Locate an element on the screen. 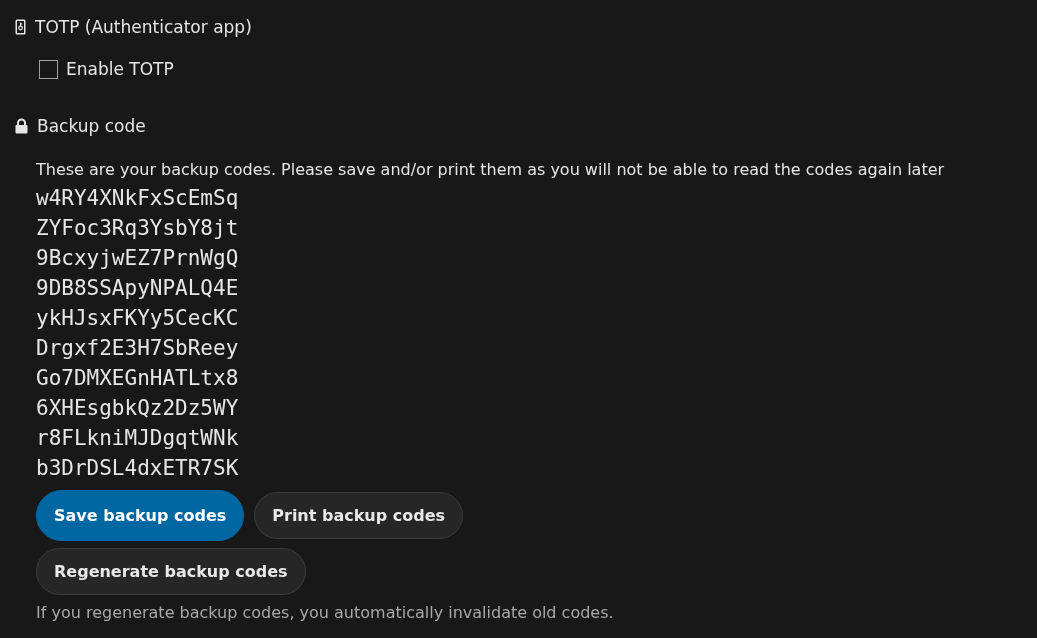 Image resolution: width=1037 pixels, height=638 pixels. lock-icon is located at coordinates (21, 126).